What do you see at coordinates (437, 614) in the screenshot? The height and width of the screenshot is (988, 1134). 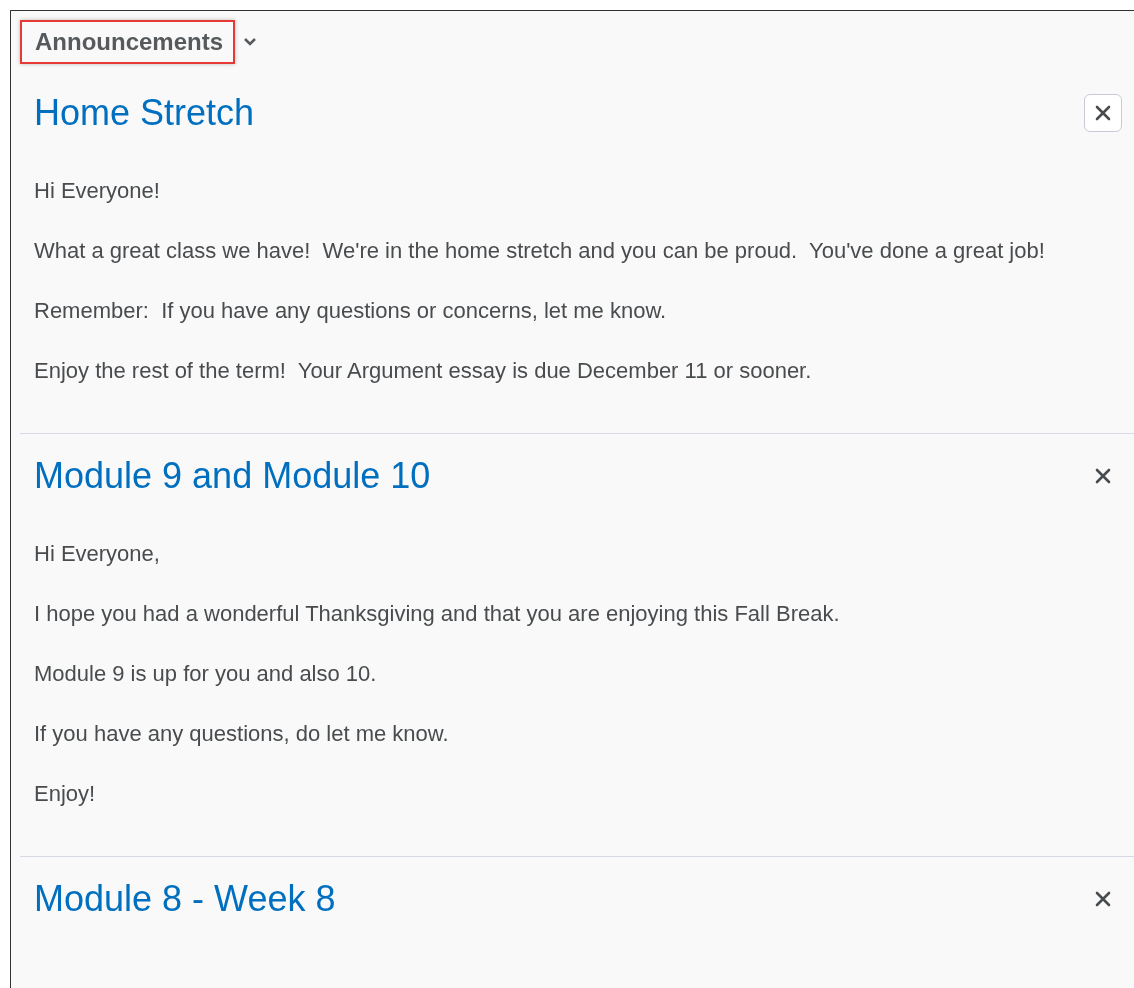 I see `announcement-paragraph: I hope you had a wonderful Thanksgiving and that you are enjoying this Fall Break.` at bounding box center [437, 614].